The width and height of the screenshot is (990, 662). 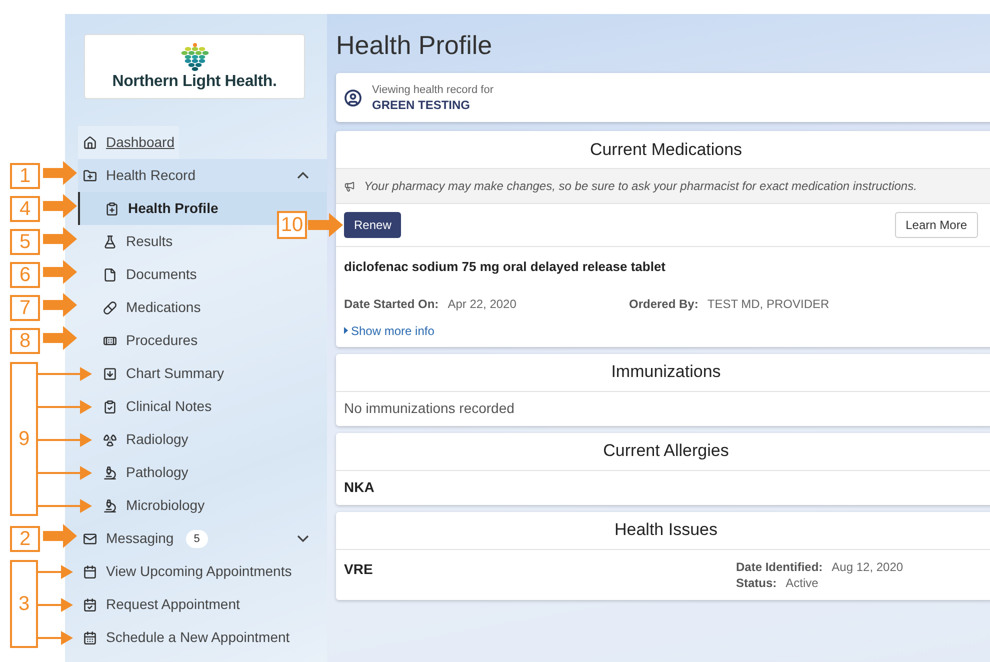 I want to click on field-label: Status:, so click(x=756, y=582).